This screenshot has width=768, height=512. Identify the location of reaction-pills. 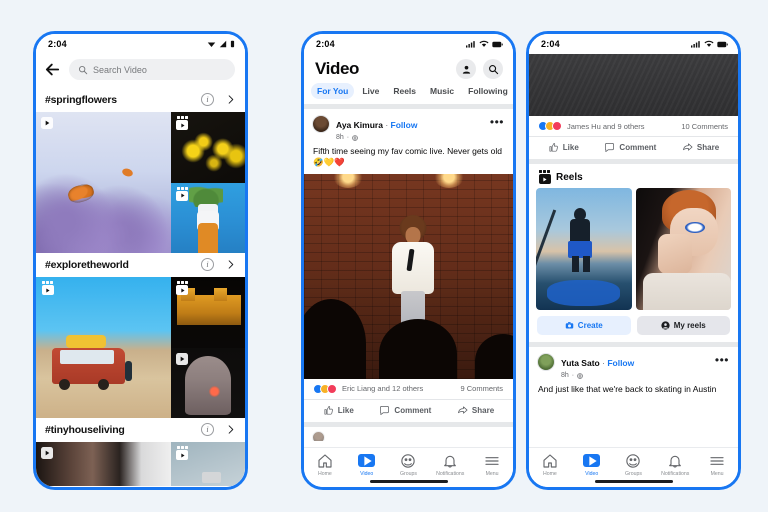
(325, 388).